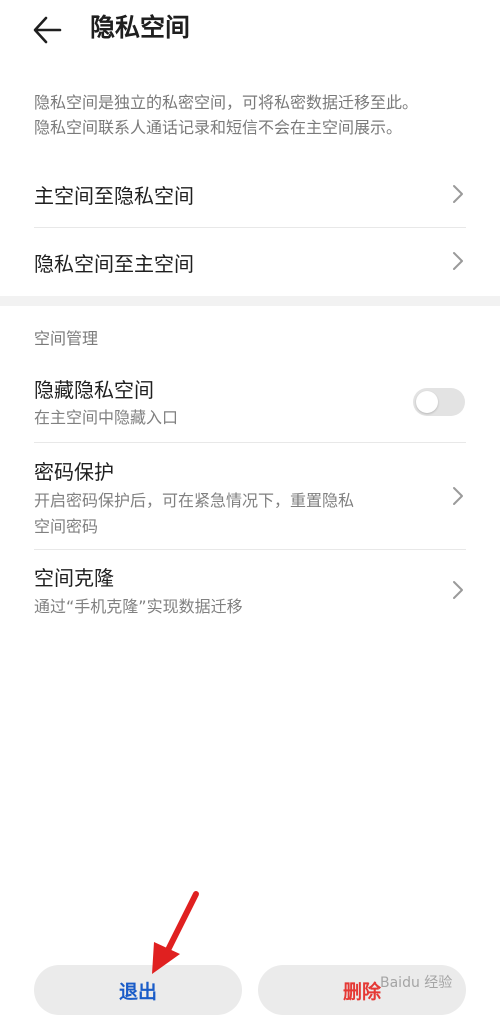 The width and height of the screenshot is (500, 1036). What do you see at coordinates (250, 262) in the screenshot?
I see `private-to-main-row: 隐私空间至主空间` at bounding box center [250, 262].